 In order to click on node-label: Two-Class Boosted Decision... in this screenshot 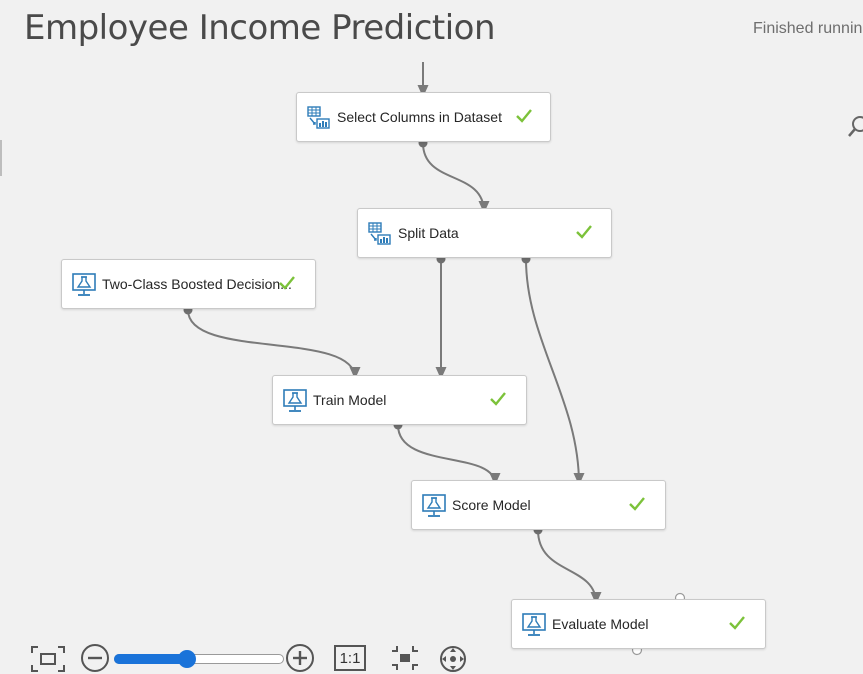, I will do `click(197, 284)`.